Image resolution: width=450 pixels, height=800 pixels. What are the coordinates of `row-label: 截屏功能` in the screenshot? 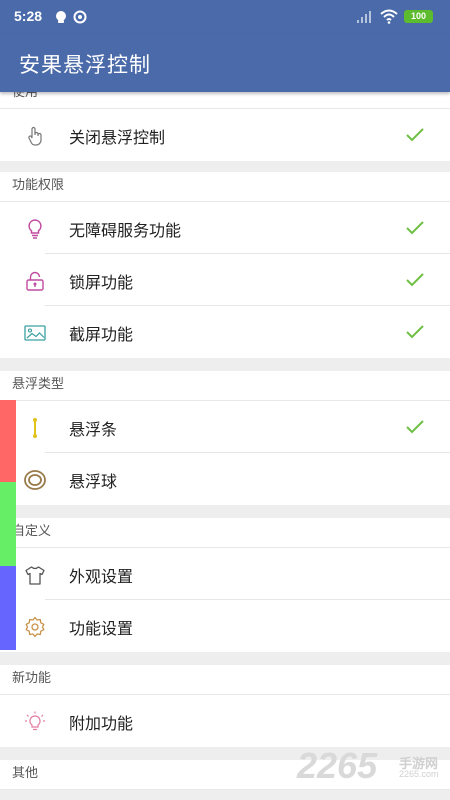 It's located at (101, 334).